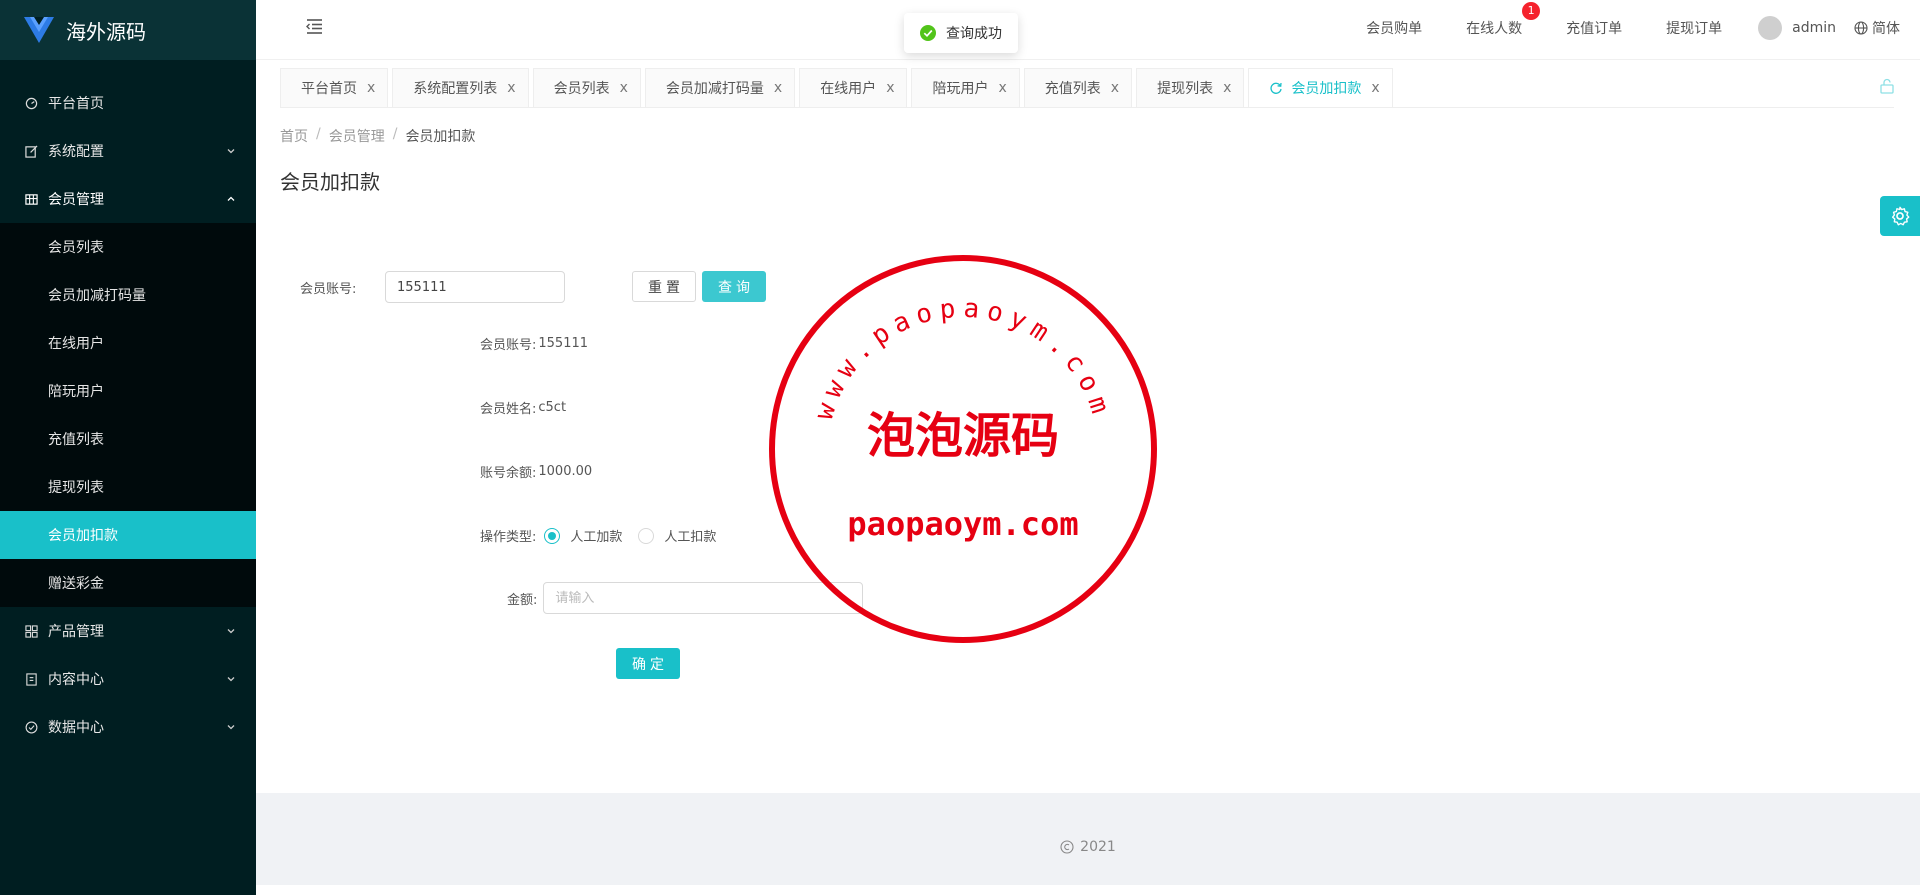 The image size is (1920, 895). What do you see at coordinates (1072, 89) in the screenshot?
I see `tab-label: 充值列表` at bounding box center [1072, 89].